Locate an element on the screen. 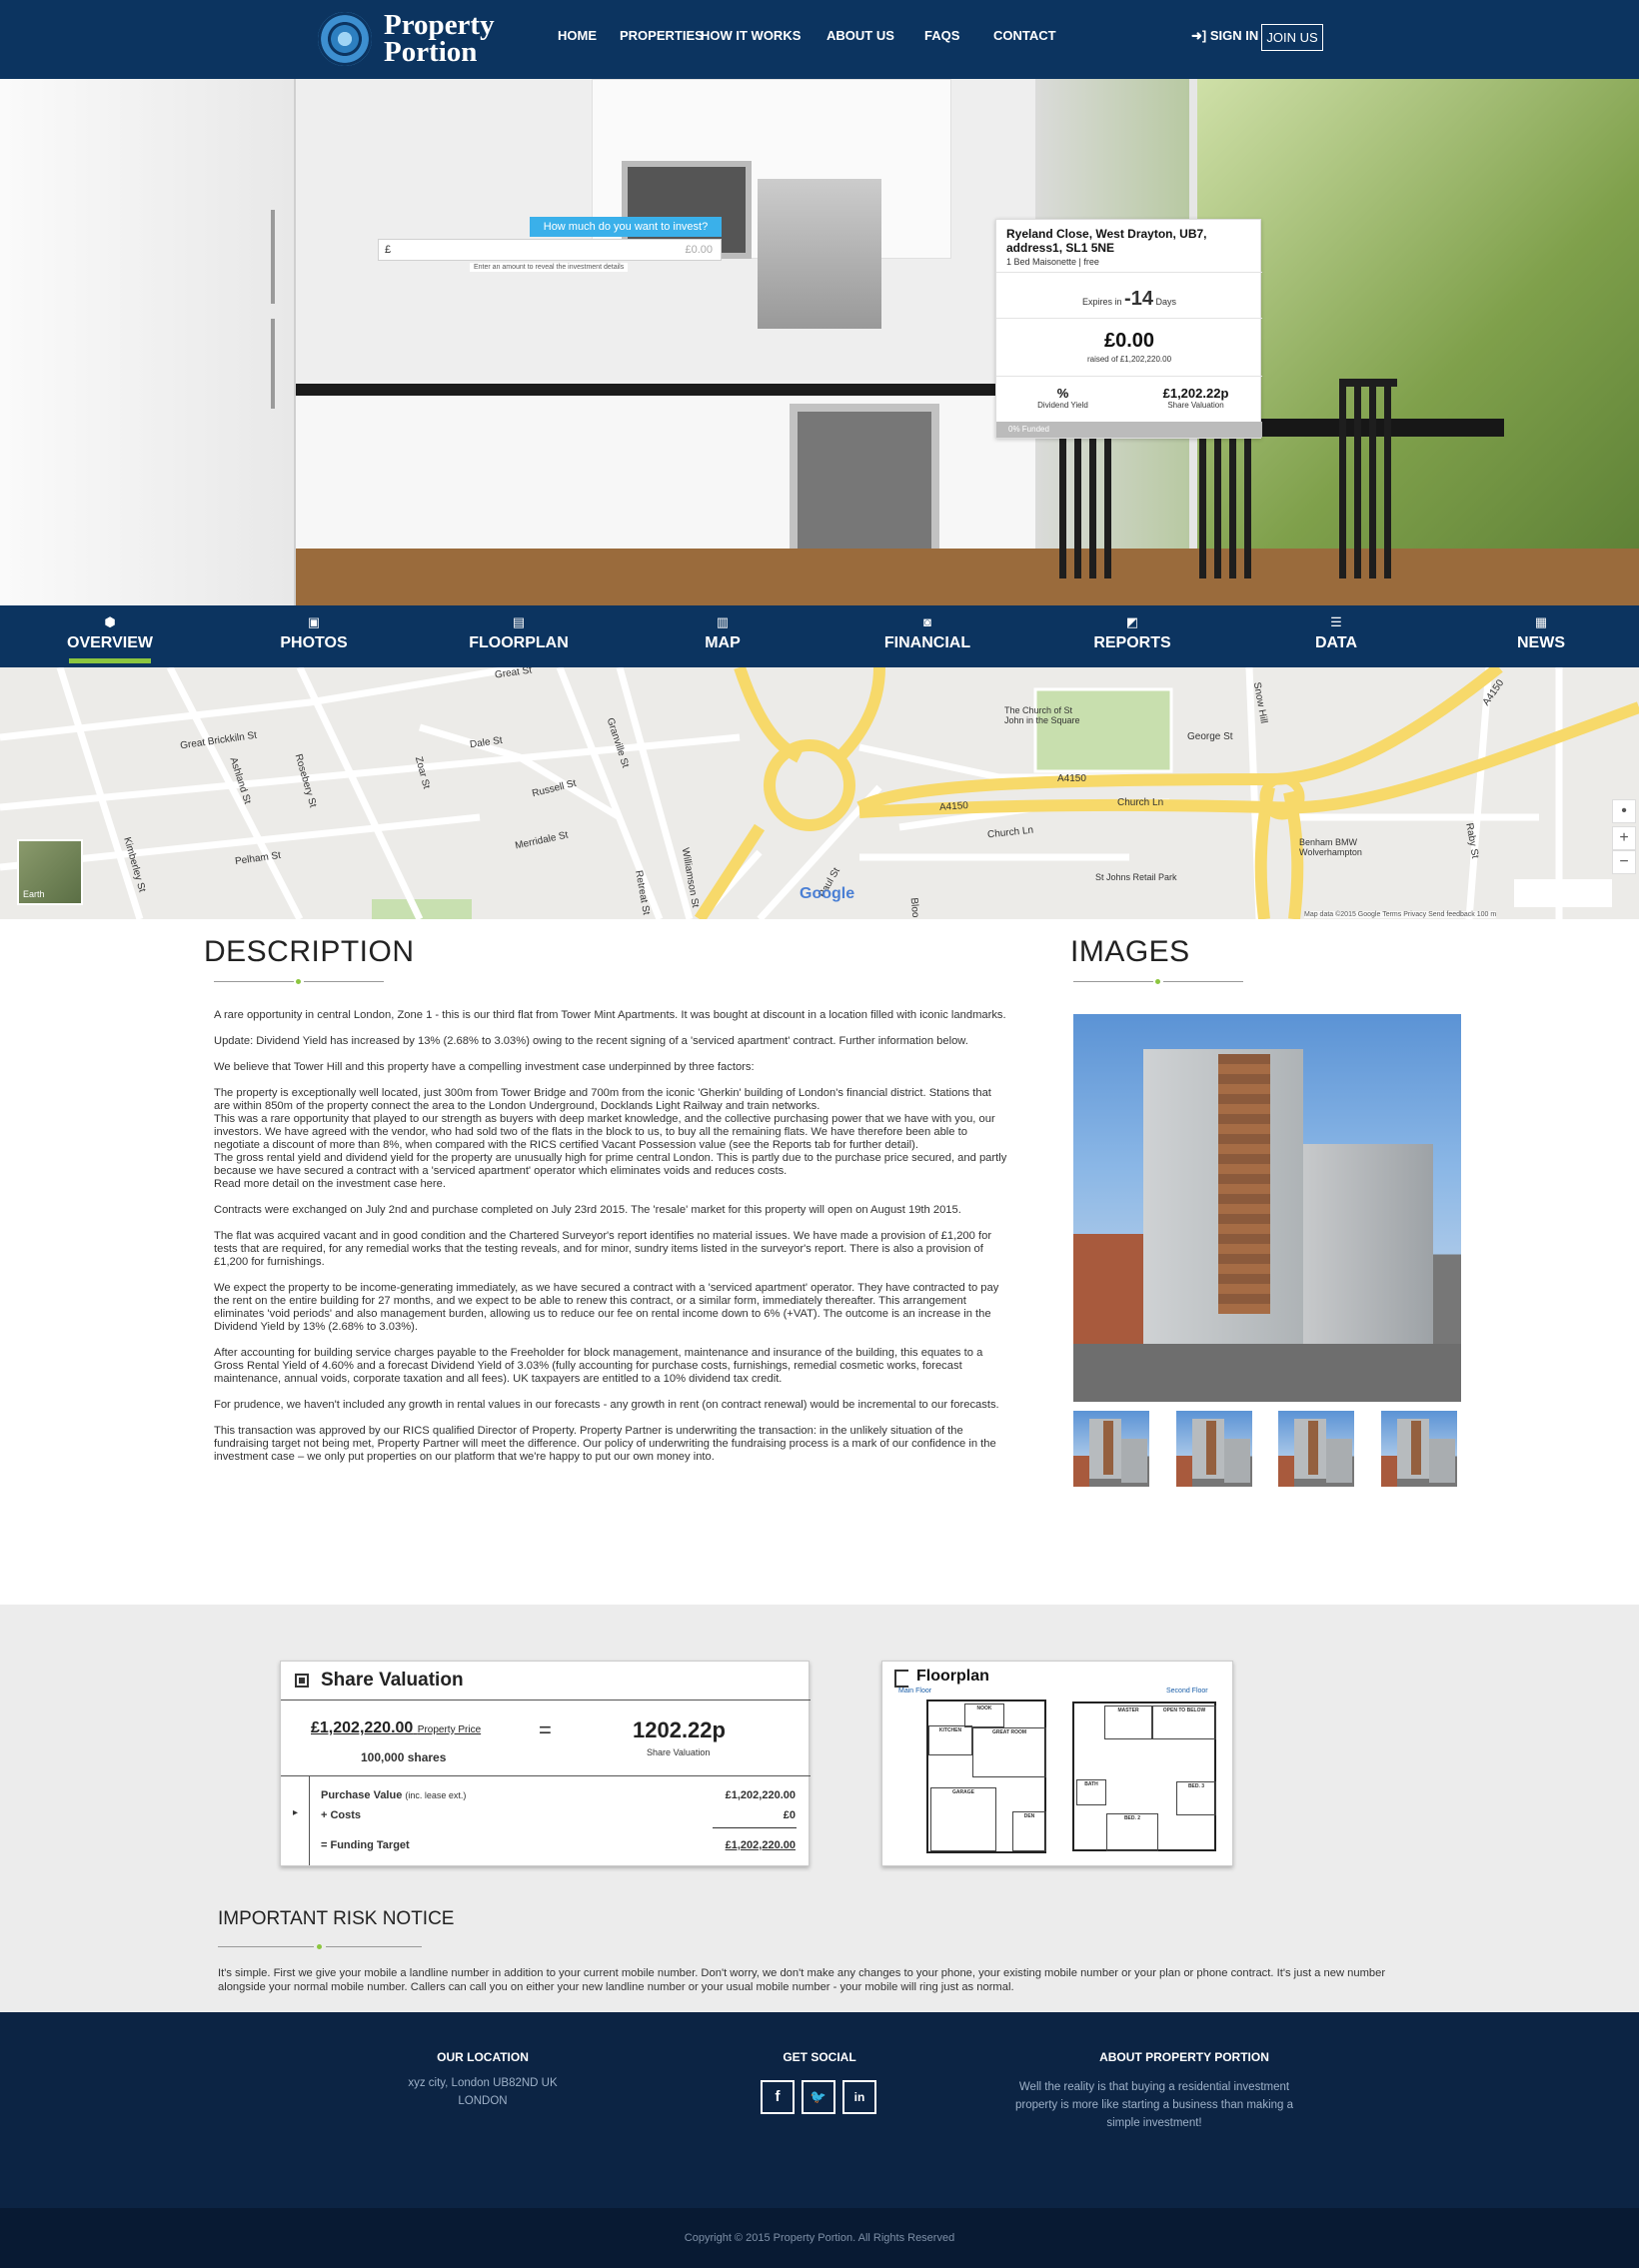 This screenshot has height=2268, width=1639. news-icon: ▦ is located at coordinates (1541, 621).